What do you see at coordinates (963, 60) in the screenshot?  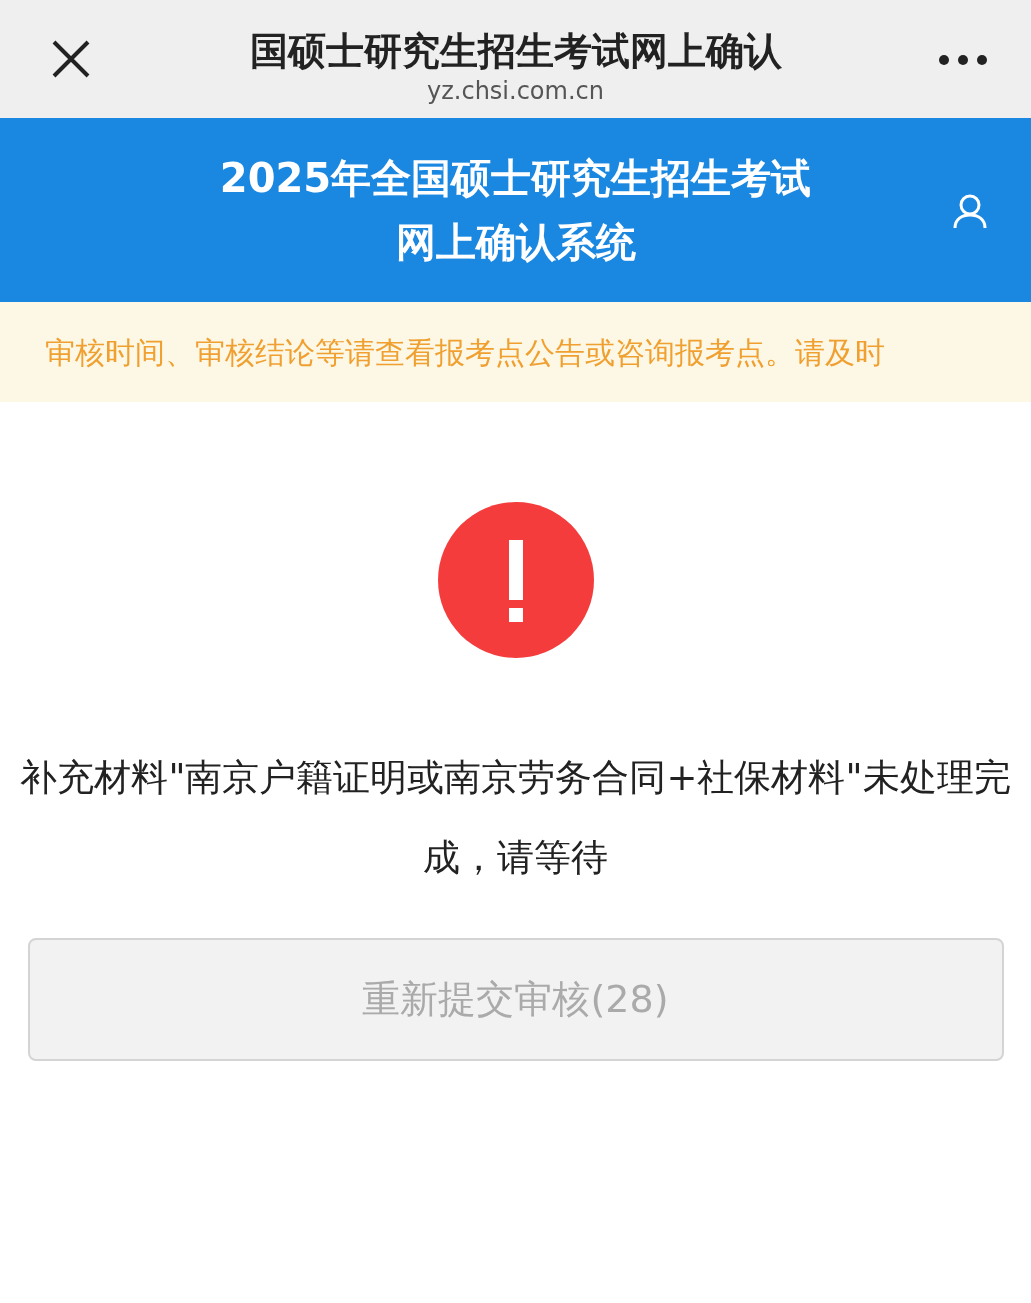 I see `more-icon` at bounding box center [963, 60].